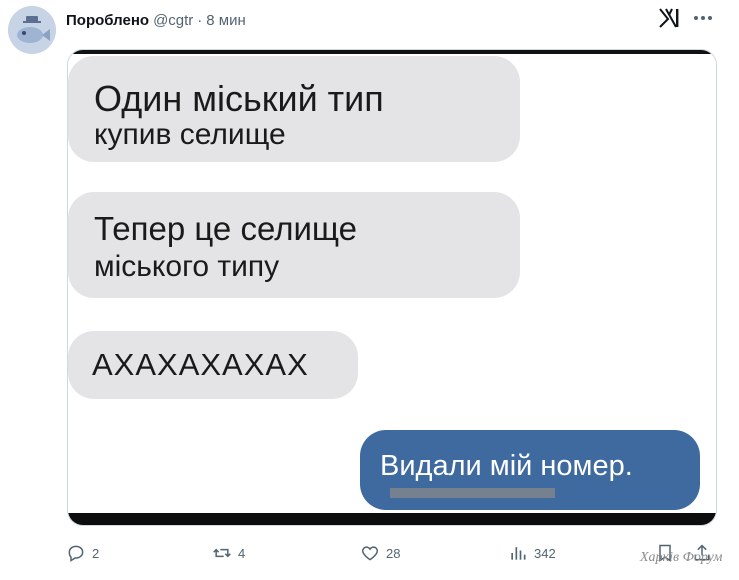 This screenshot has width=739, height=580. I want to click on message-bubble-1: Один міський тип купив селище, so click(294, 109).